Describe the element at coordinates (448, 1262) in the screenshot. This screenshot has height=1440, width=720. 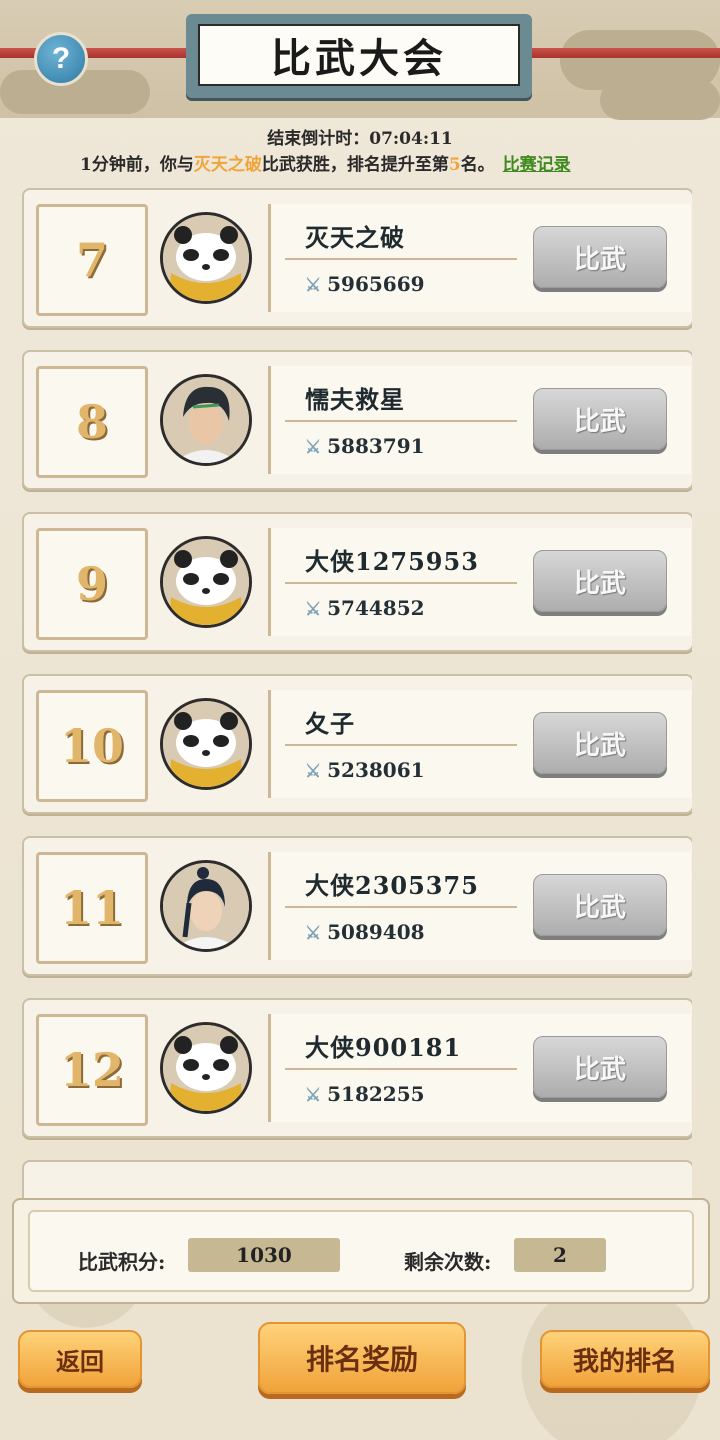
I see `remaining-label: 剩余次数:` at that location.